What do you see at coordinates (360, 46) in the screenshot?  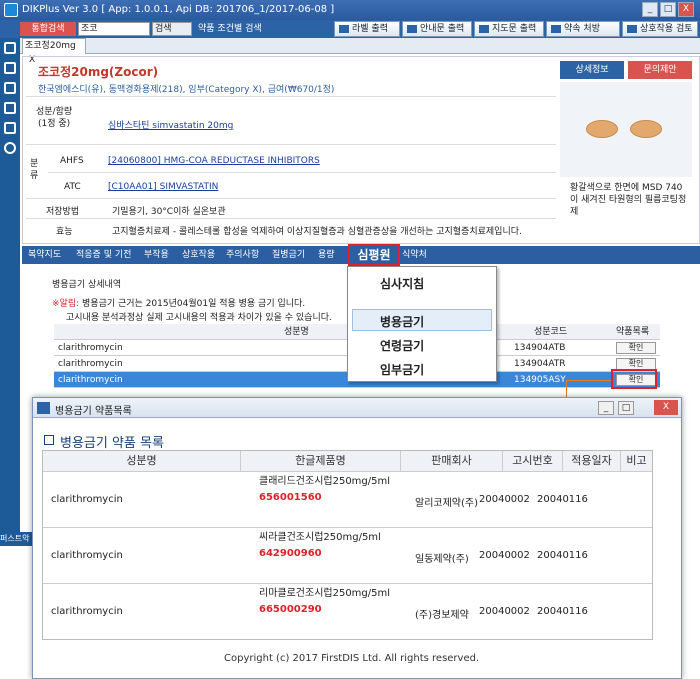 I see `tab-bar` at bounding box center [360, 46].